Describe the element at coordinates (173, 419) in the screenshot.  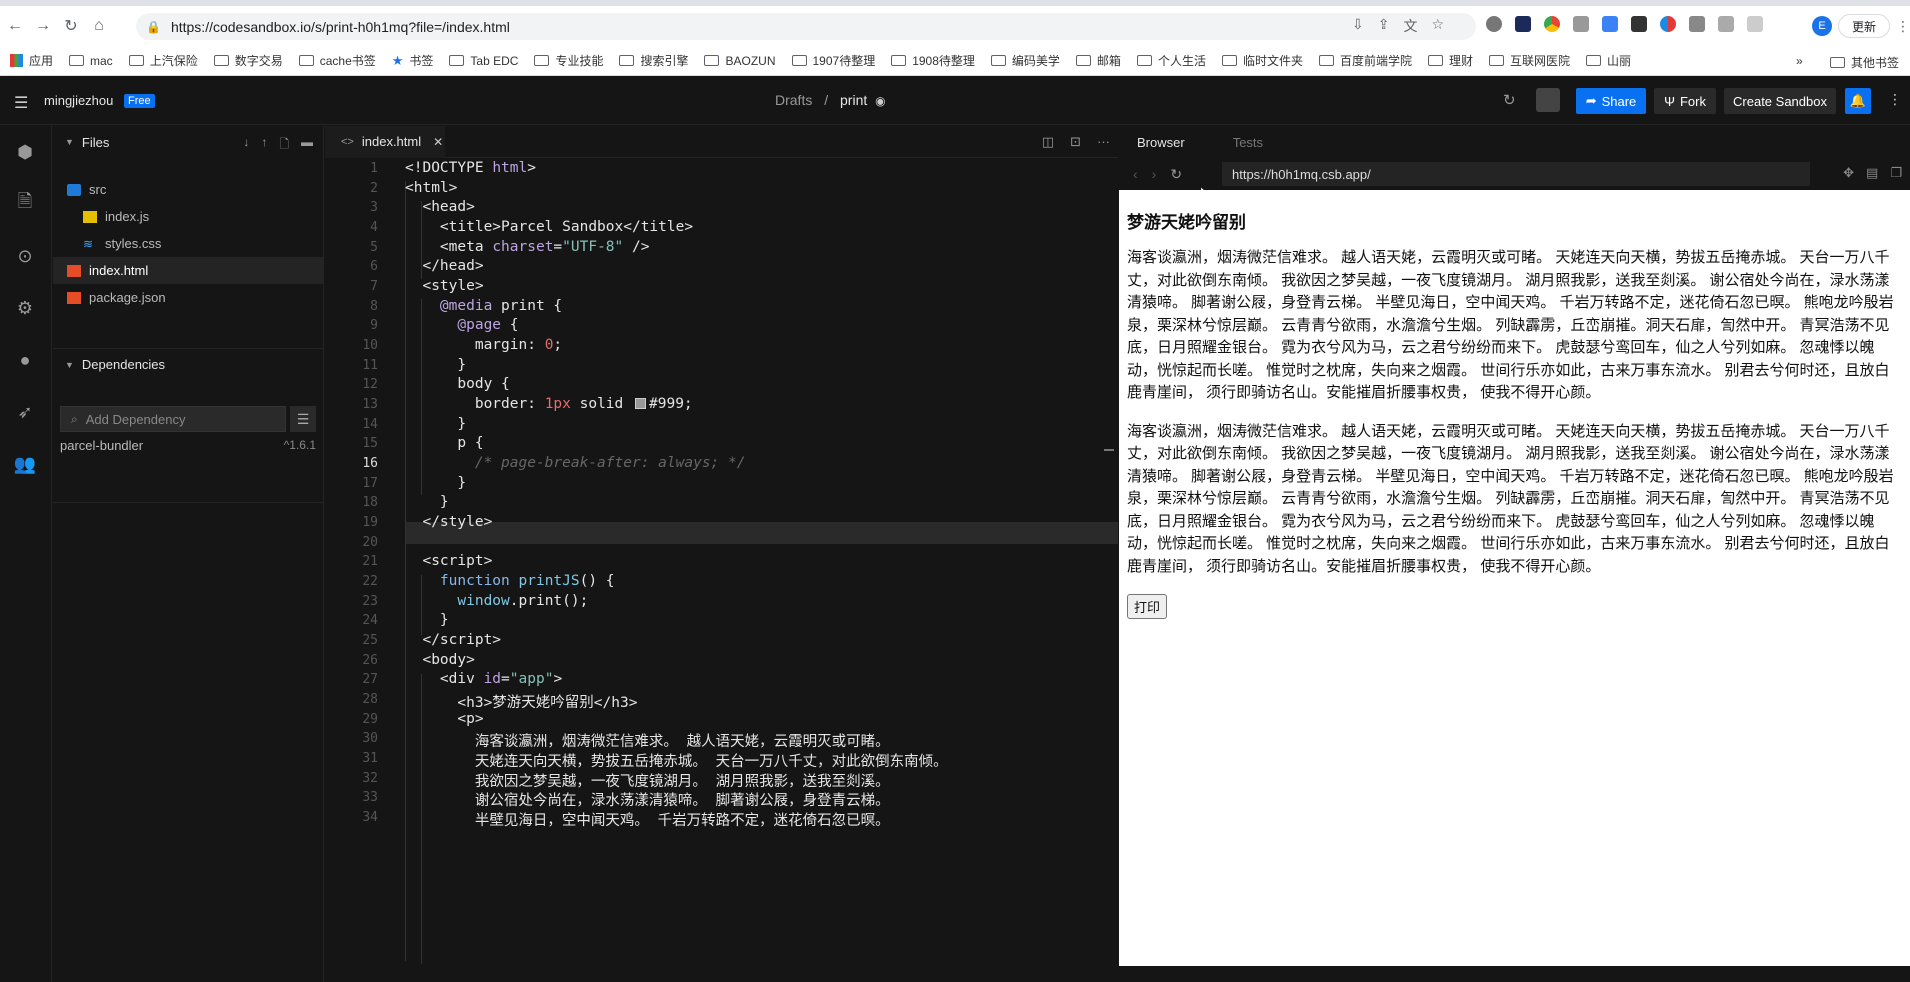
I see `add-dependency-input: ⌕ Add Dependency` at that location.